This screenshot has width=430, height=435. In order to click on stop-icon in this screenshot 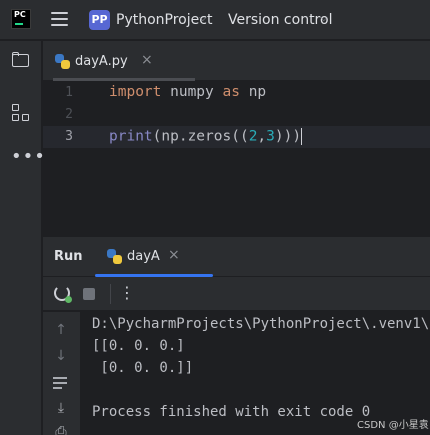, I will do `click(89, 294)`.